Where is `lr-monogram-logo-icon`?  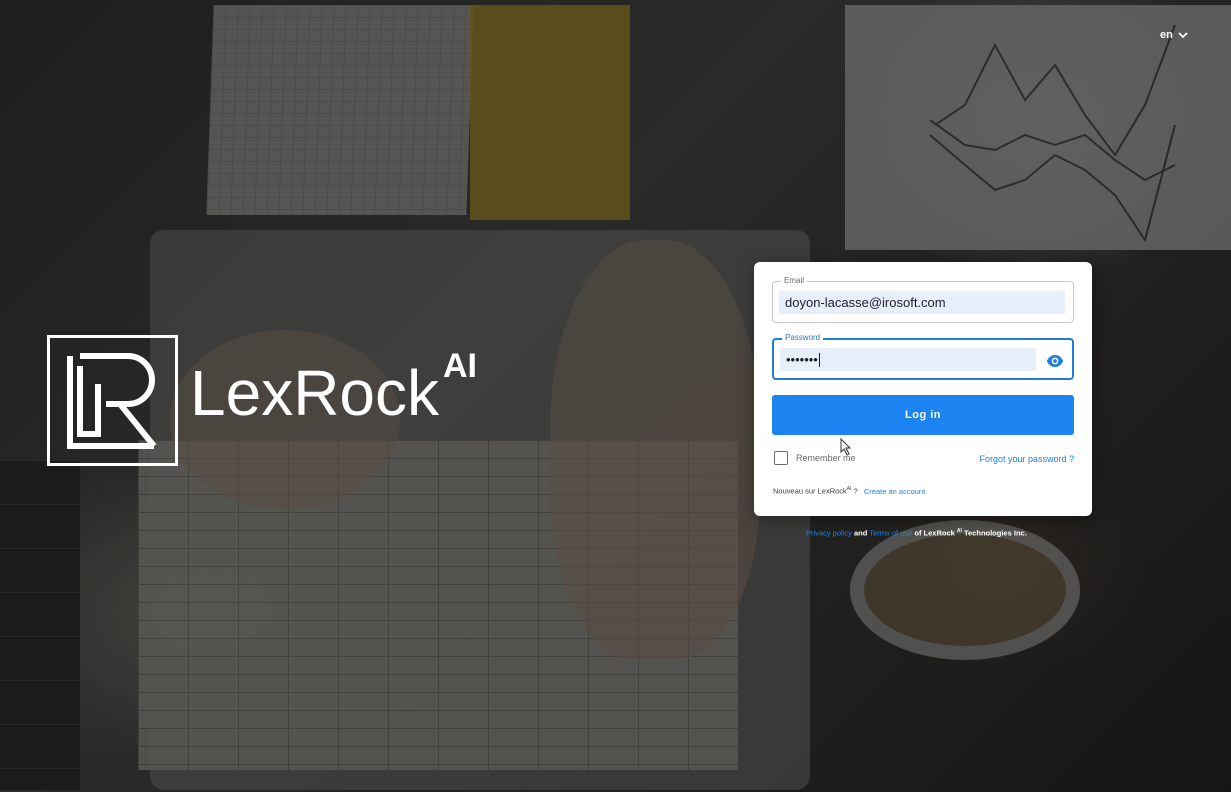 lr-monogram-logo-icon is located at coordinates (112, 400).